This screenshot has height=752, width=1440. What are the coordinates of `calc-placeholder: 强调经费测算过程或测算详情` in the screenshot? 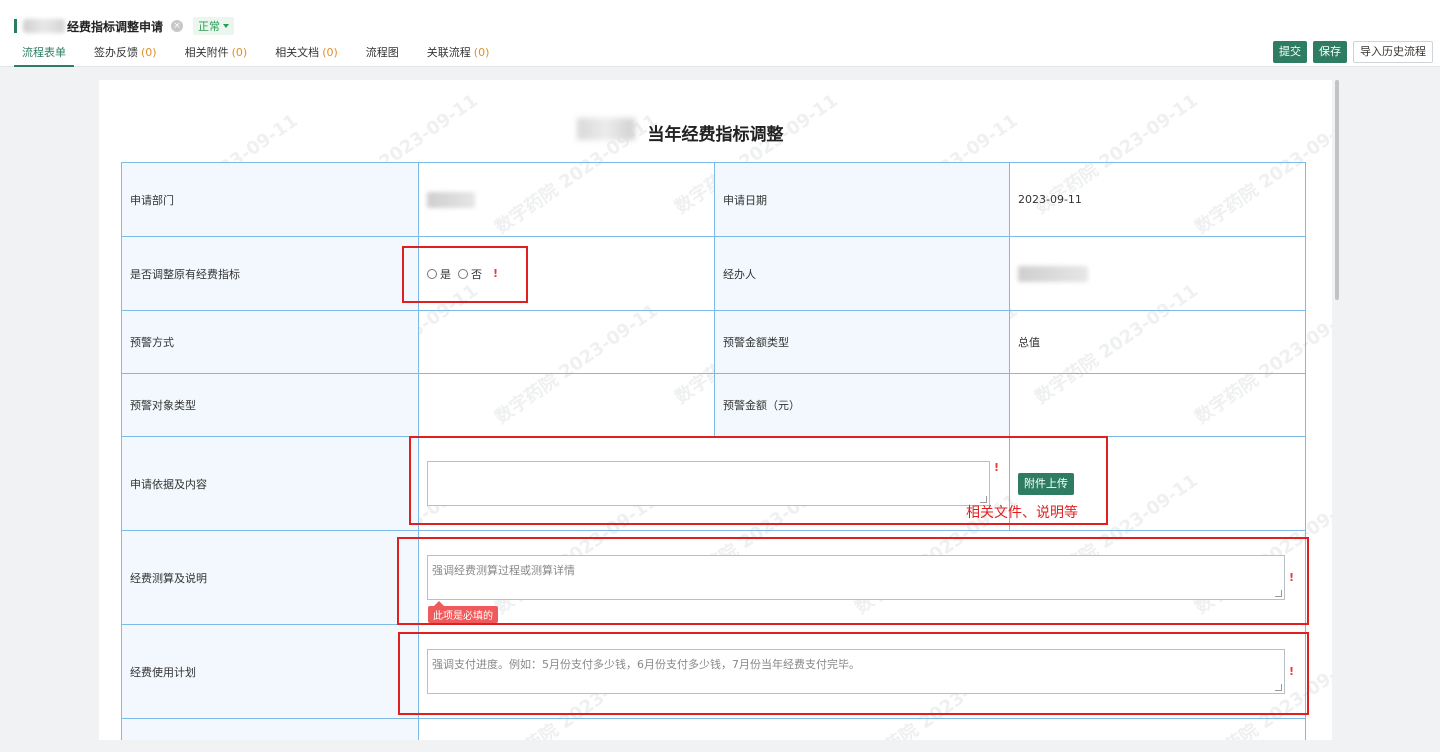 It's located at (503, 570).